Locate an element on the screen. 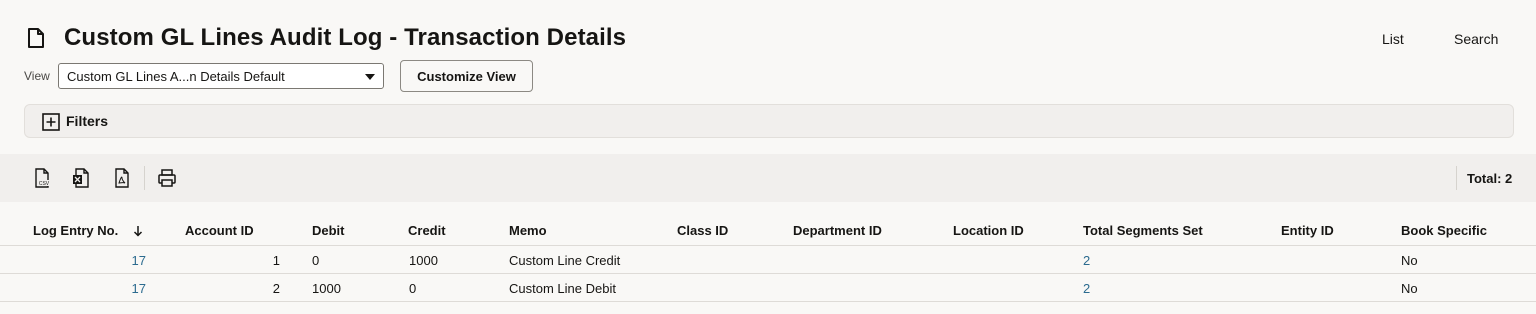  total-count: Total: 2 is located at coordinates (1490, 178).